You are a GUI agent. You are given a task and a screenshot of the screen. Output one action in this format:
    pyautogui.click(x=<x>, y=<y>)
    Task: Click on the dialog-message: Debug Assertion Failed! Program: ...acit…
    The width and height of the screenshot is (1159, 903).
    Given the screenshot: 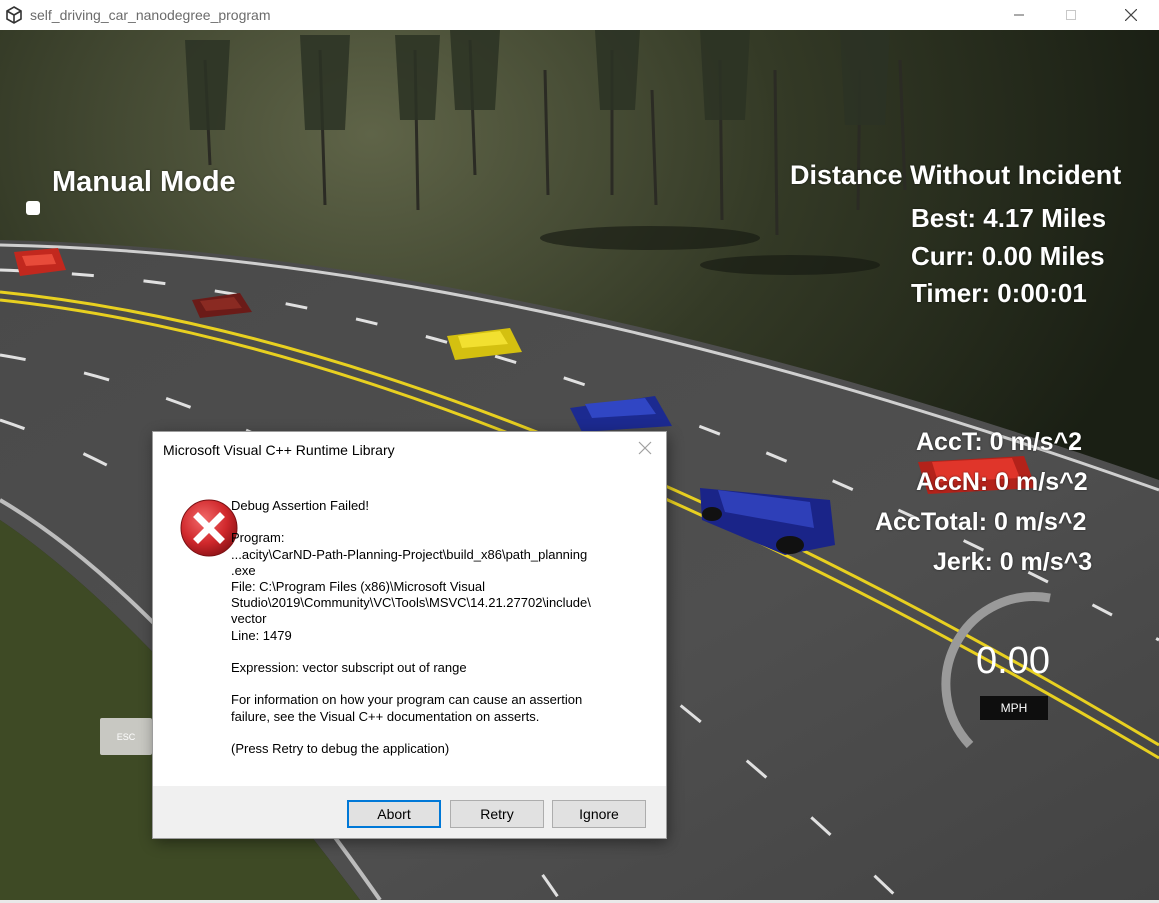 What is the action you would take?
    pyautogui.click(x=441, y=627)
    